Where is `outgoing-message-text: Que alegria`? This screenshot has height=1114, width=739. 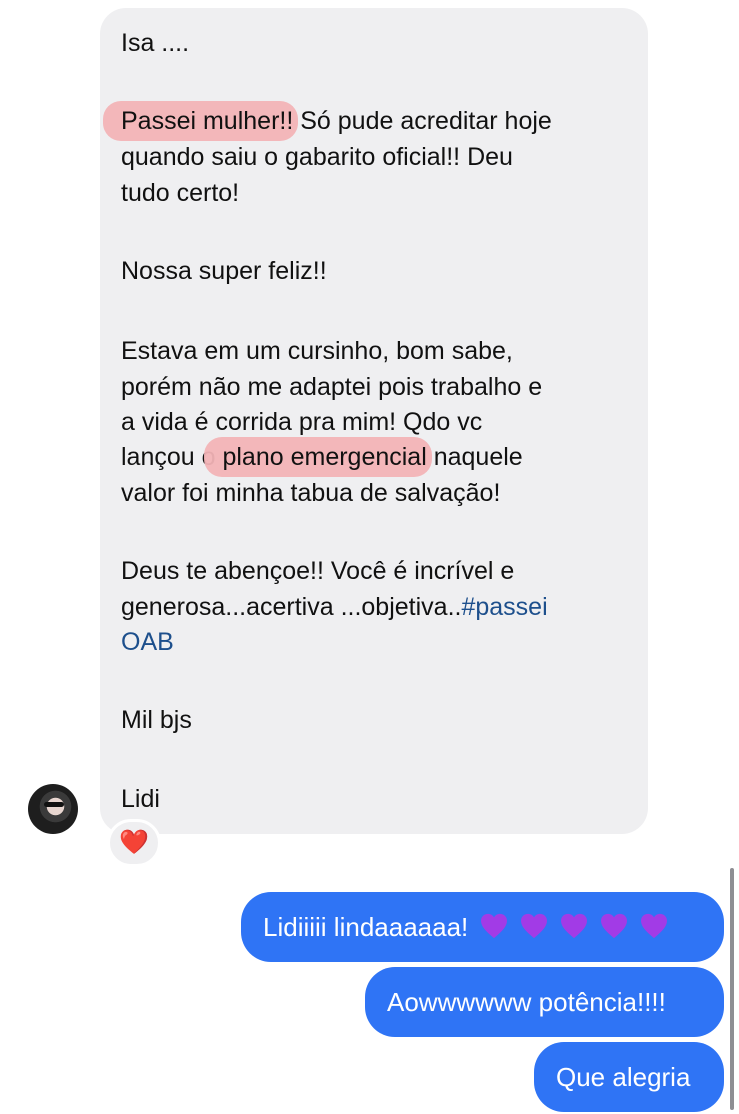 outgoing-message-text: Que alegria is located at coordinates (623, 1077).